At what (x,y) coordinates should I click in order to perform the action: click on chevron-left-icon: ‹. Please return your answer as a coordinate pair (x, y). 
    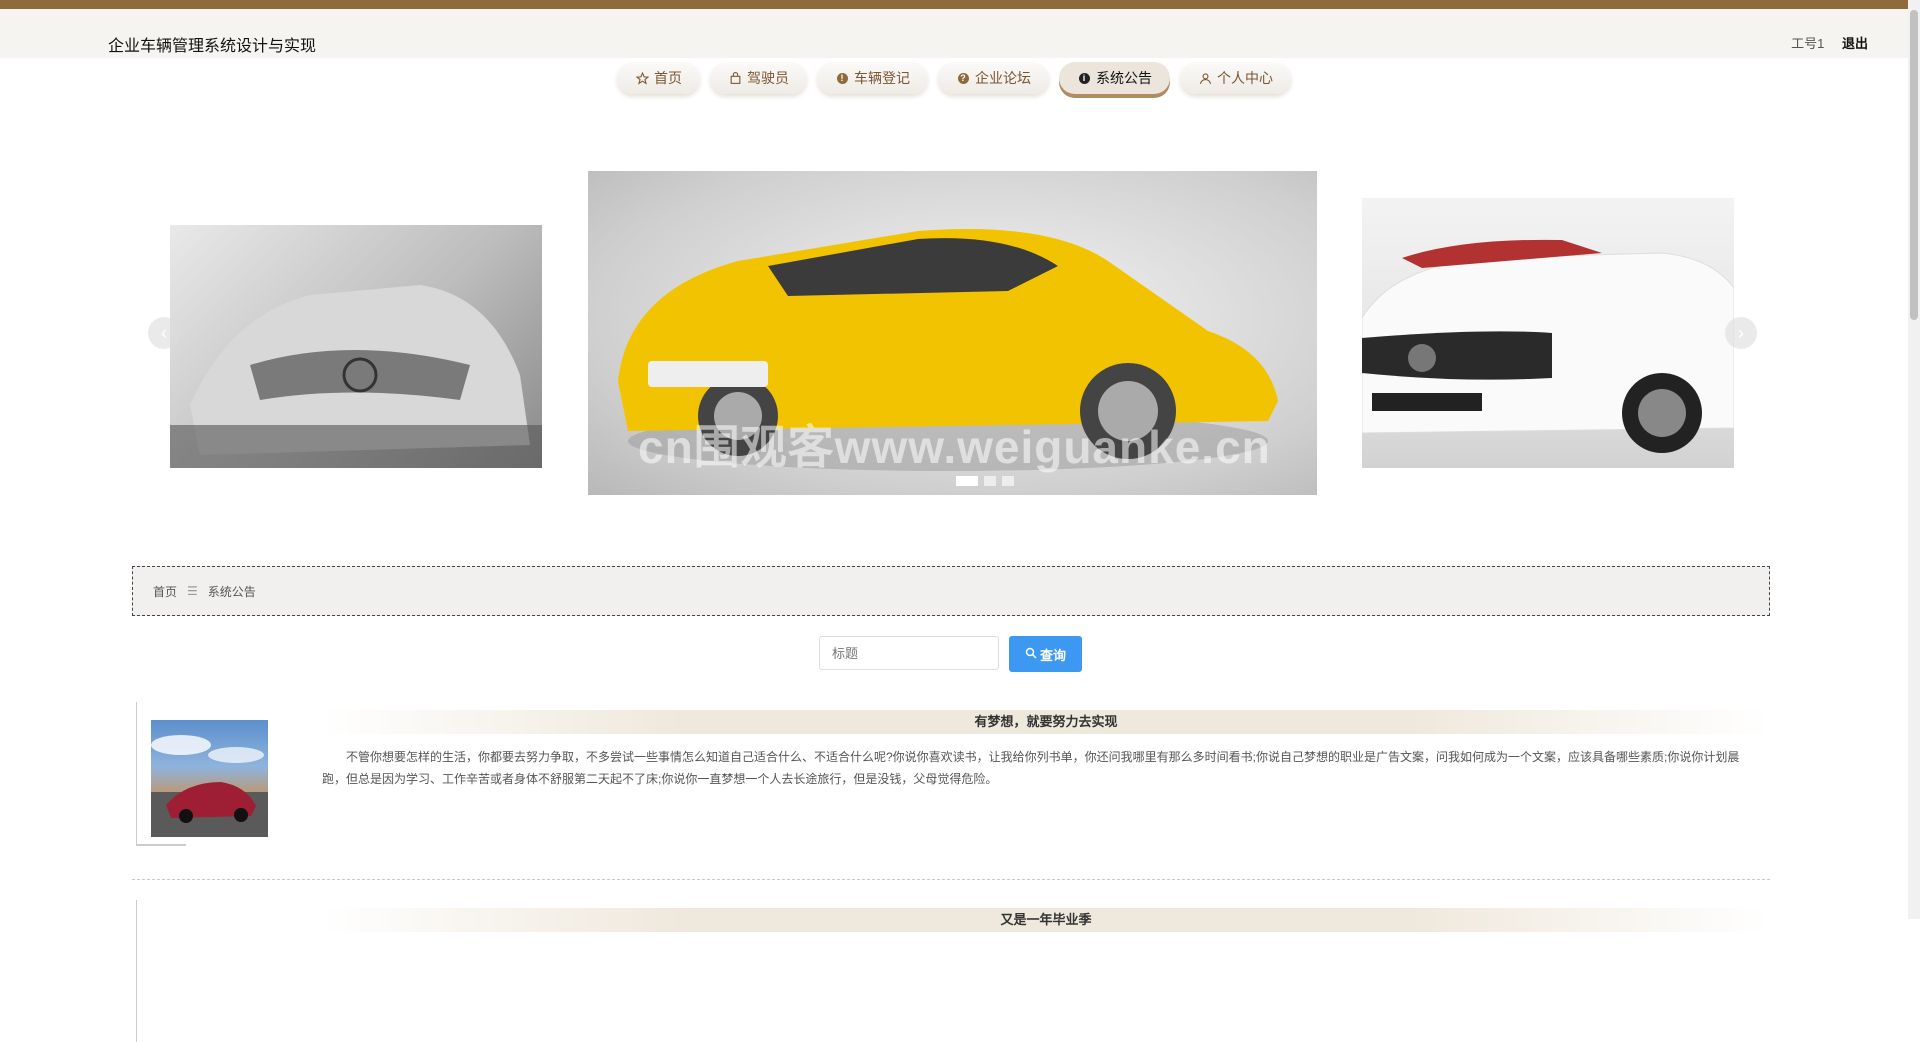
    Looking at the image, I should click on (164, 332).